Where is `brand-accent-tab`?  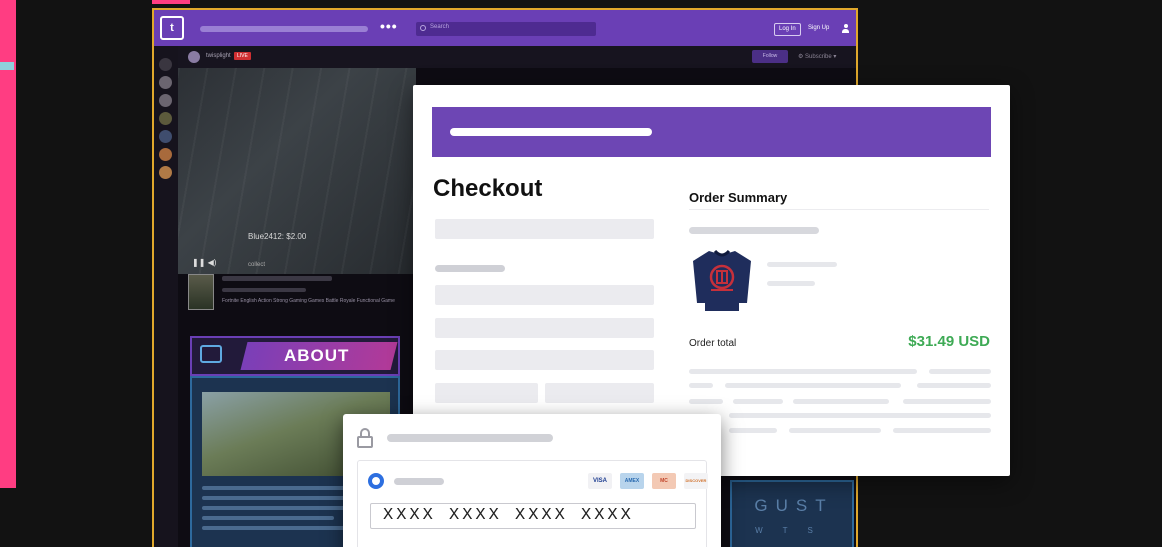 brand-accent-tab is located at coordinates (7, 66).